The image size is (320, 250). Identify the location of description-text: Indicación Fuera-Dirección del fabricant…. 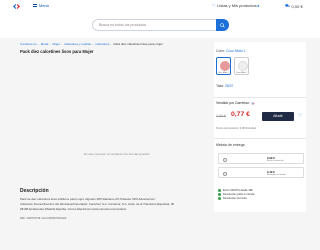
(97, 204).